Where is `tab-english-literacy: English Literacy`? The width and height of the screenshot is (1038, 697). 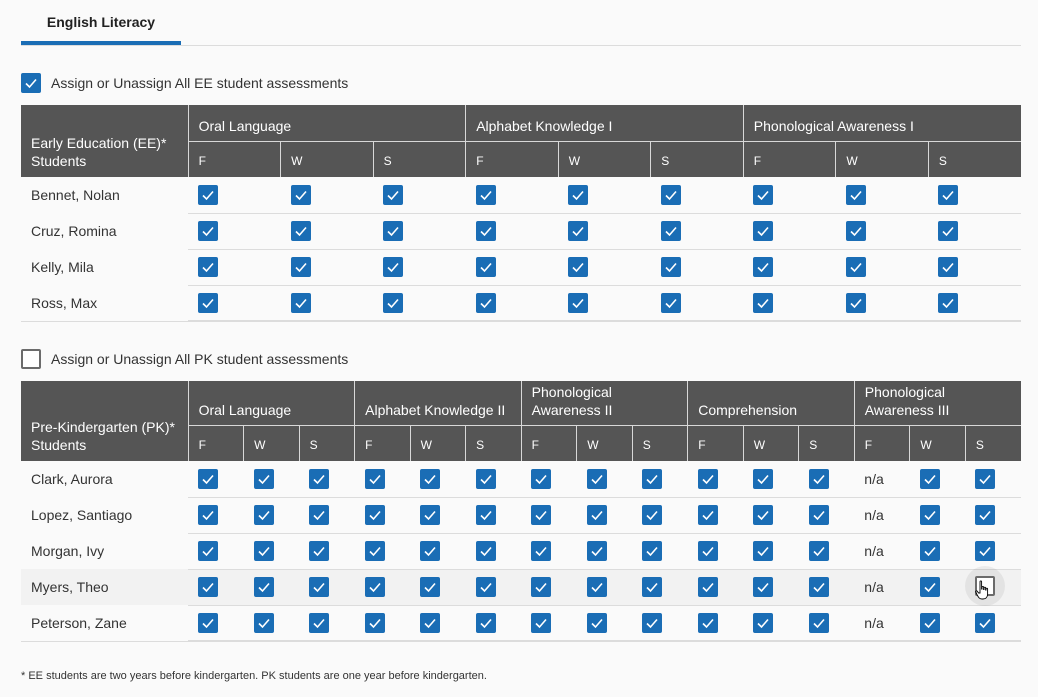 tab-english-literacy: English Literacy is located at coordinates (101, 22).